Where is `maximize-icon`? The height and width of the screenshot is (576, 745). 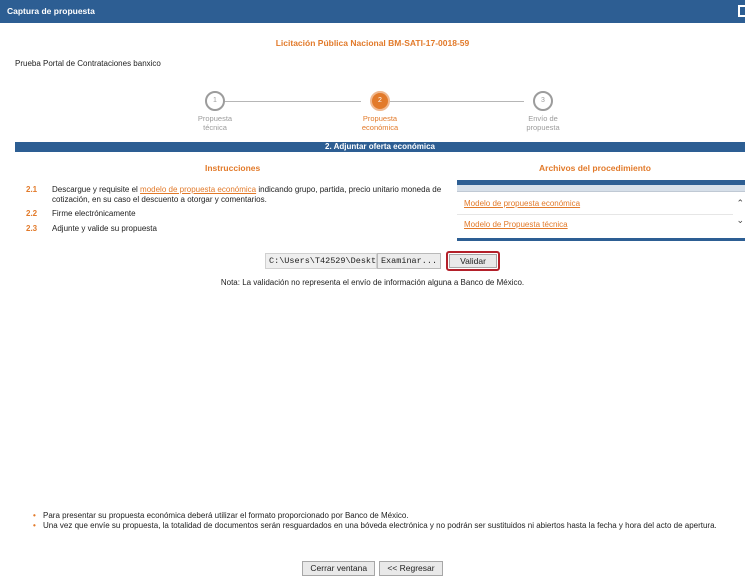 maximize-icon is located at coordinates (741, 11).